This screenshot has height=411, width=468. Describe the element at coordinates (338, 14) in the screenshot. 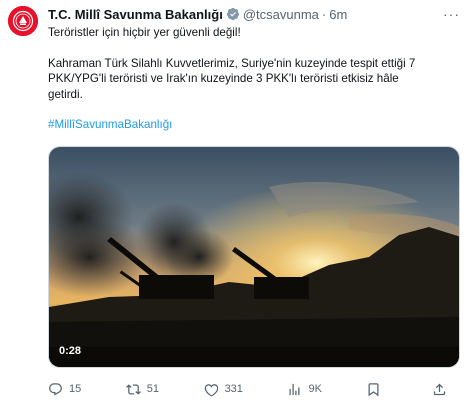

I see `tweet-timestamp: 6m` at that location.